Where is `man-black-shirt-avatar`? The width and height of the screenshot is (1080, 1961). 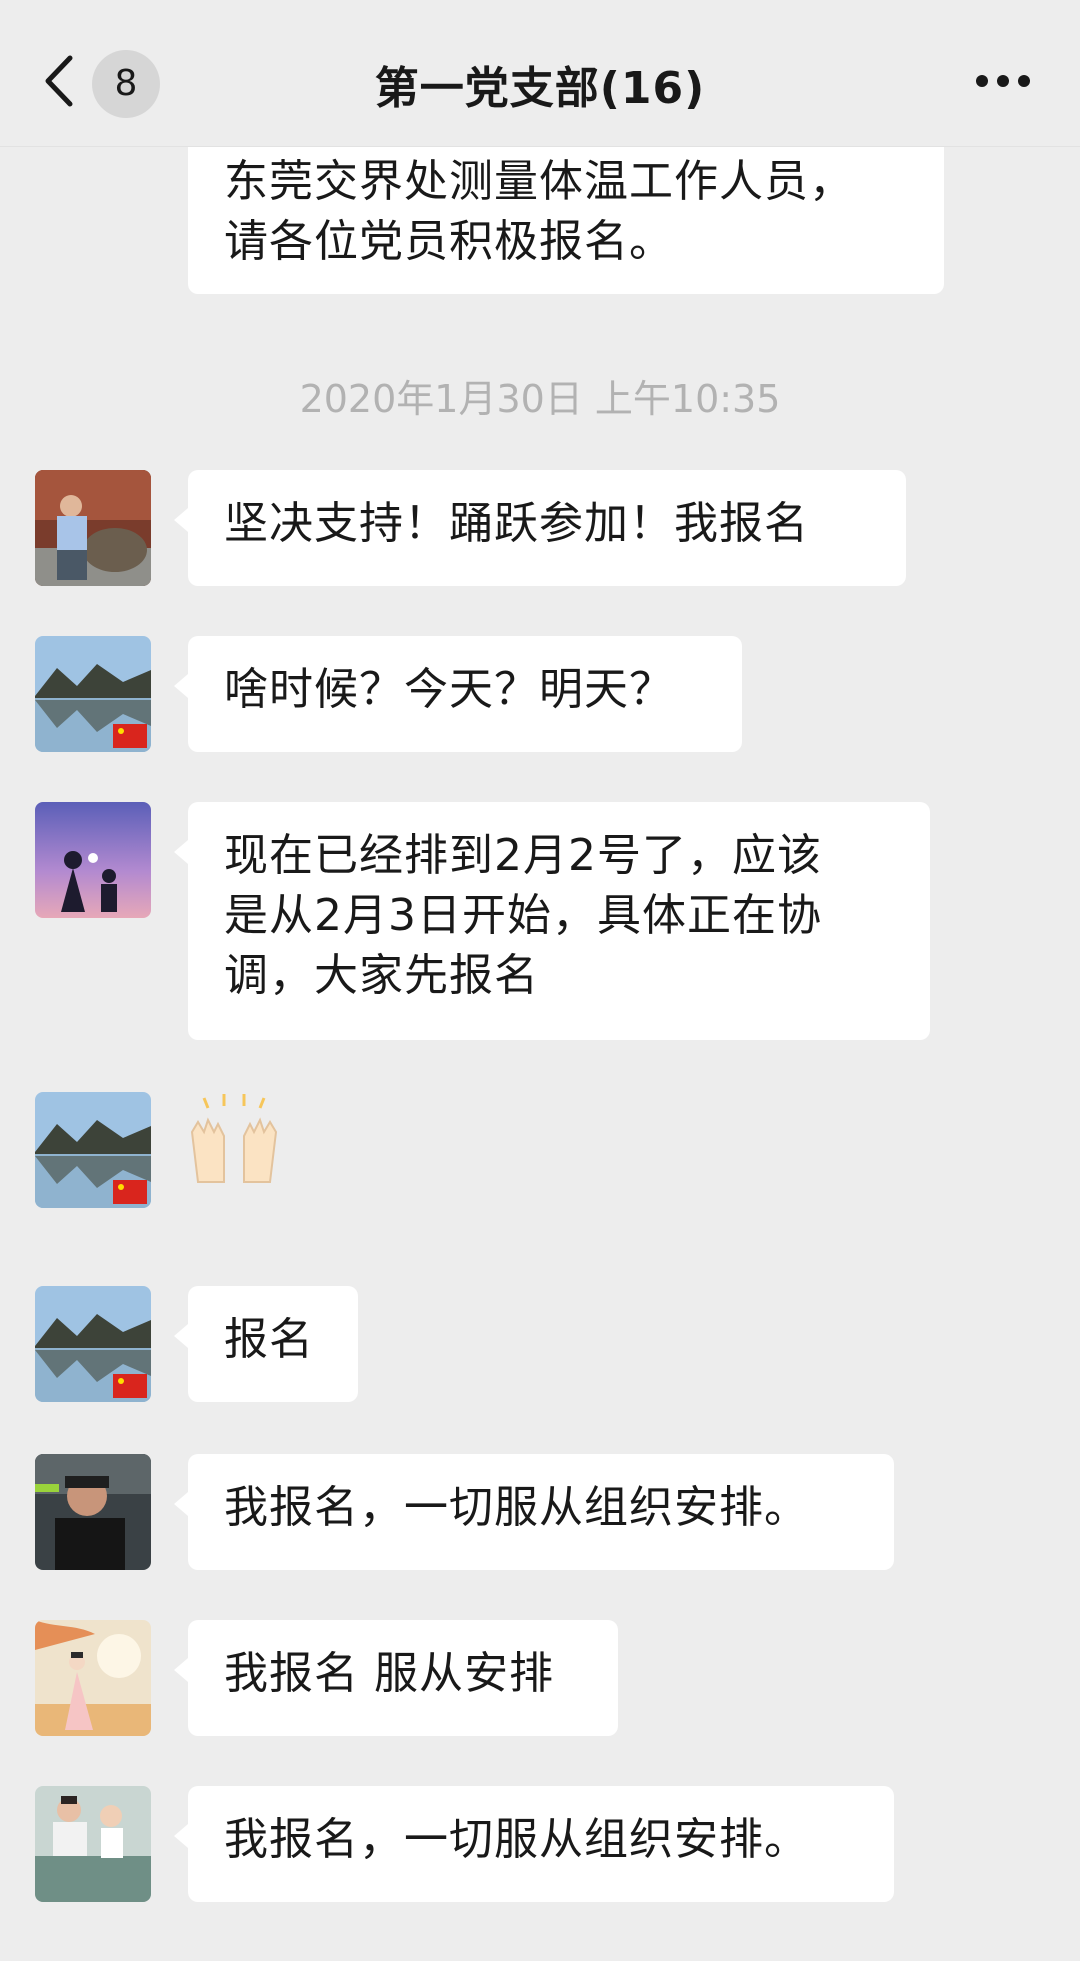 man-black-shirt-avatar is located at coordinates (93, 1512).